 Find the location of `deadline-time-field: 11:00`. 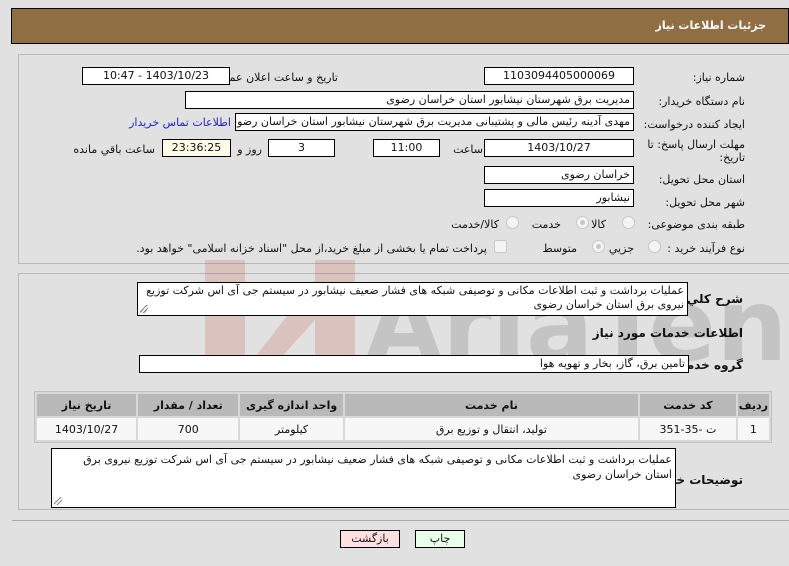

deadline-time-field: 11:00 is located at coordinates (406, 148).